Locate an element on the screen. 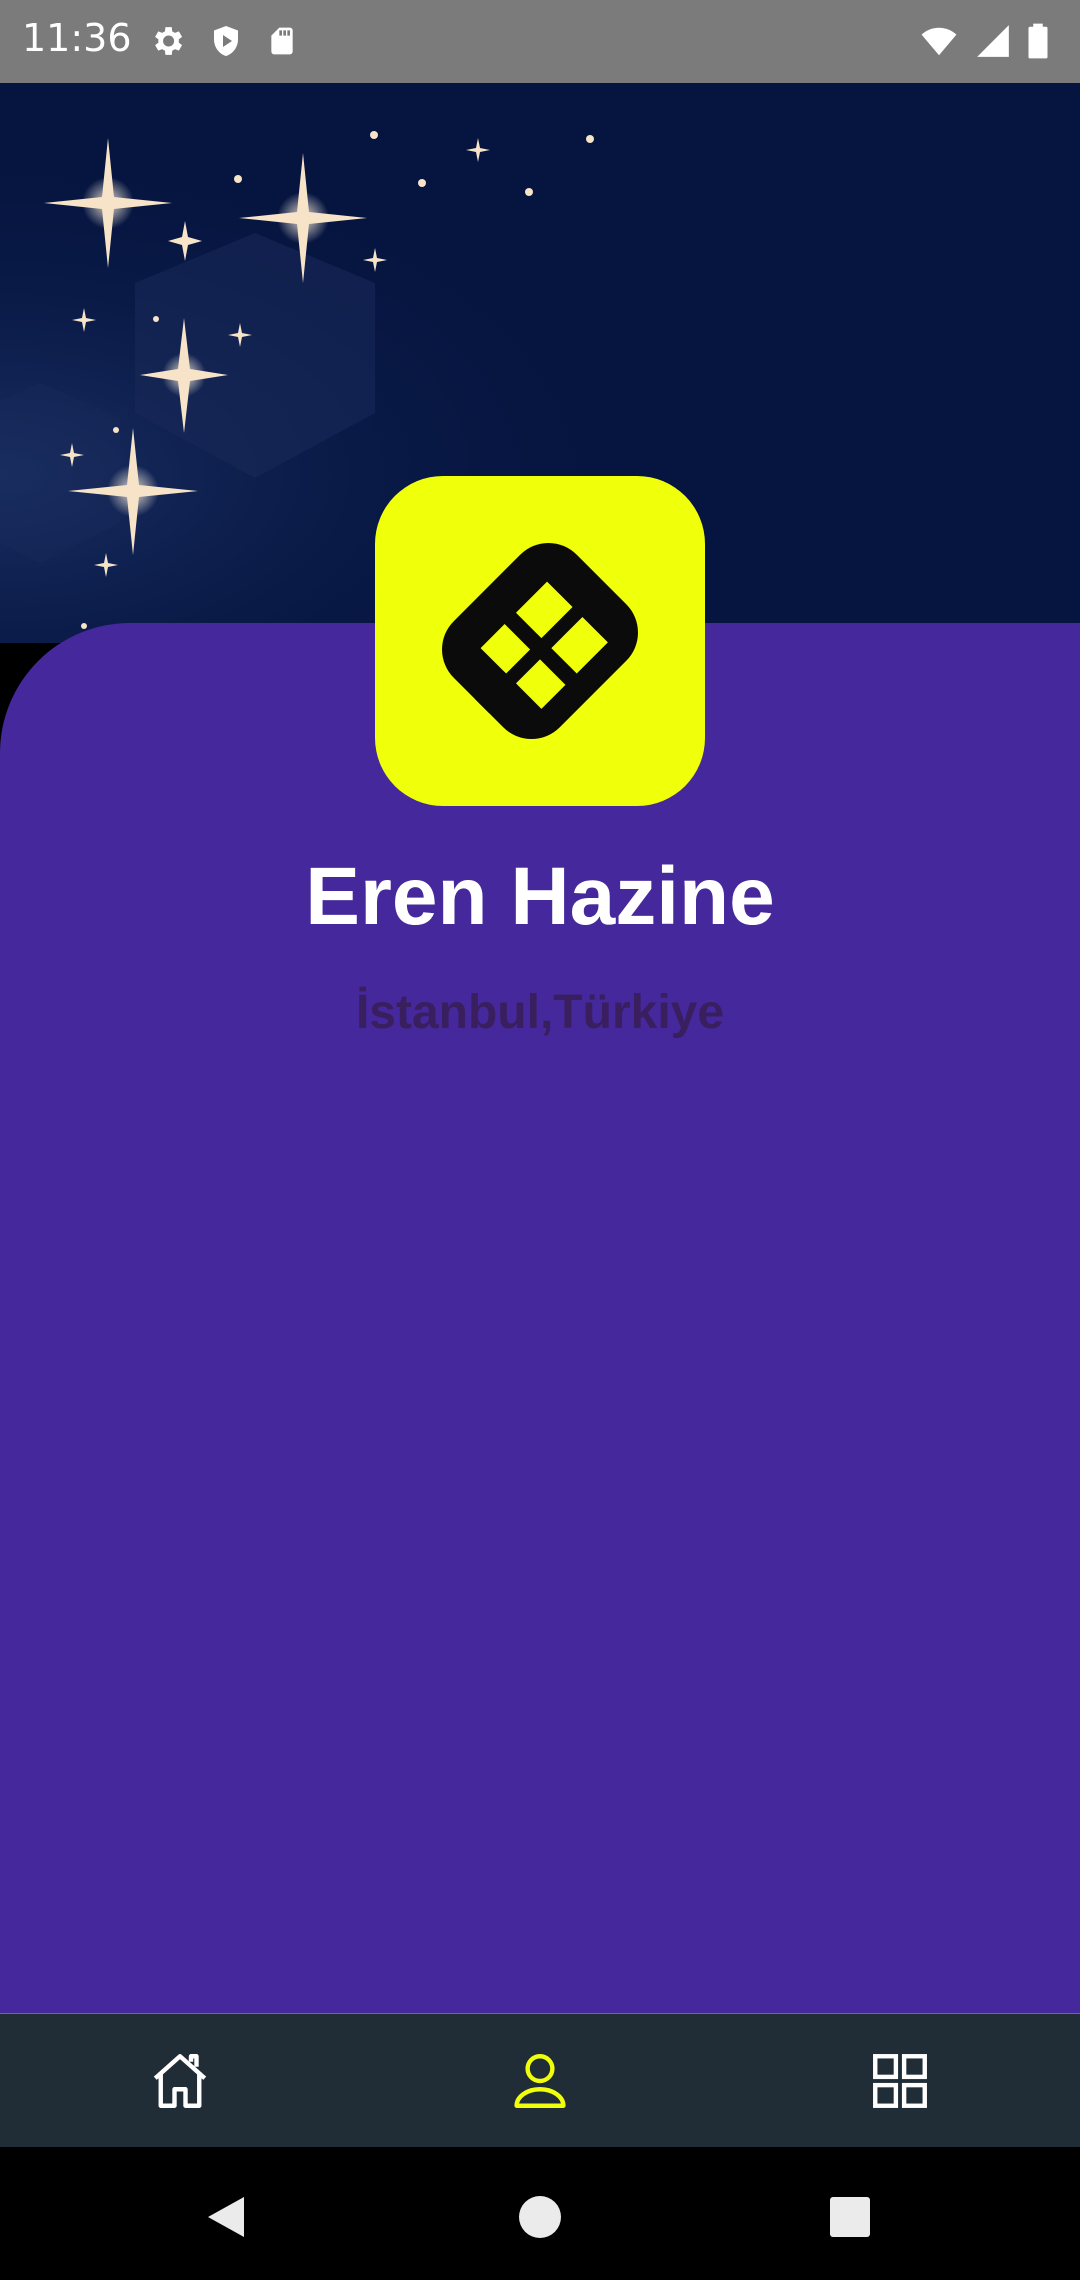 The width and height of the screenshot is (1080, 2280). sd-card-icon is located at coordinates (282, 41).